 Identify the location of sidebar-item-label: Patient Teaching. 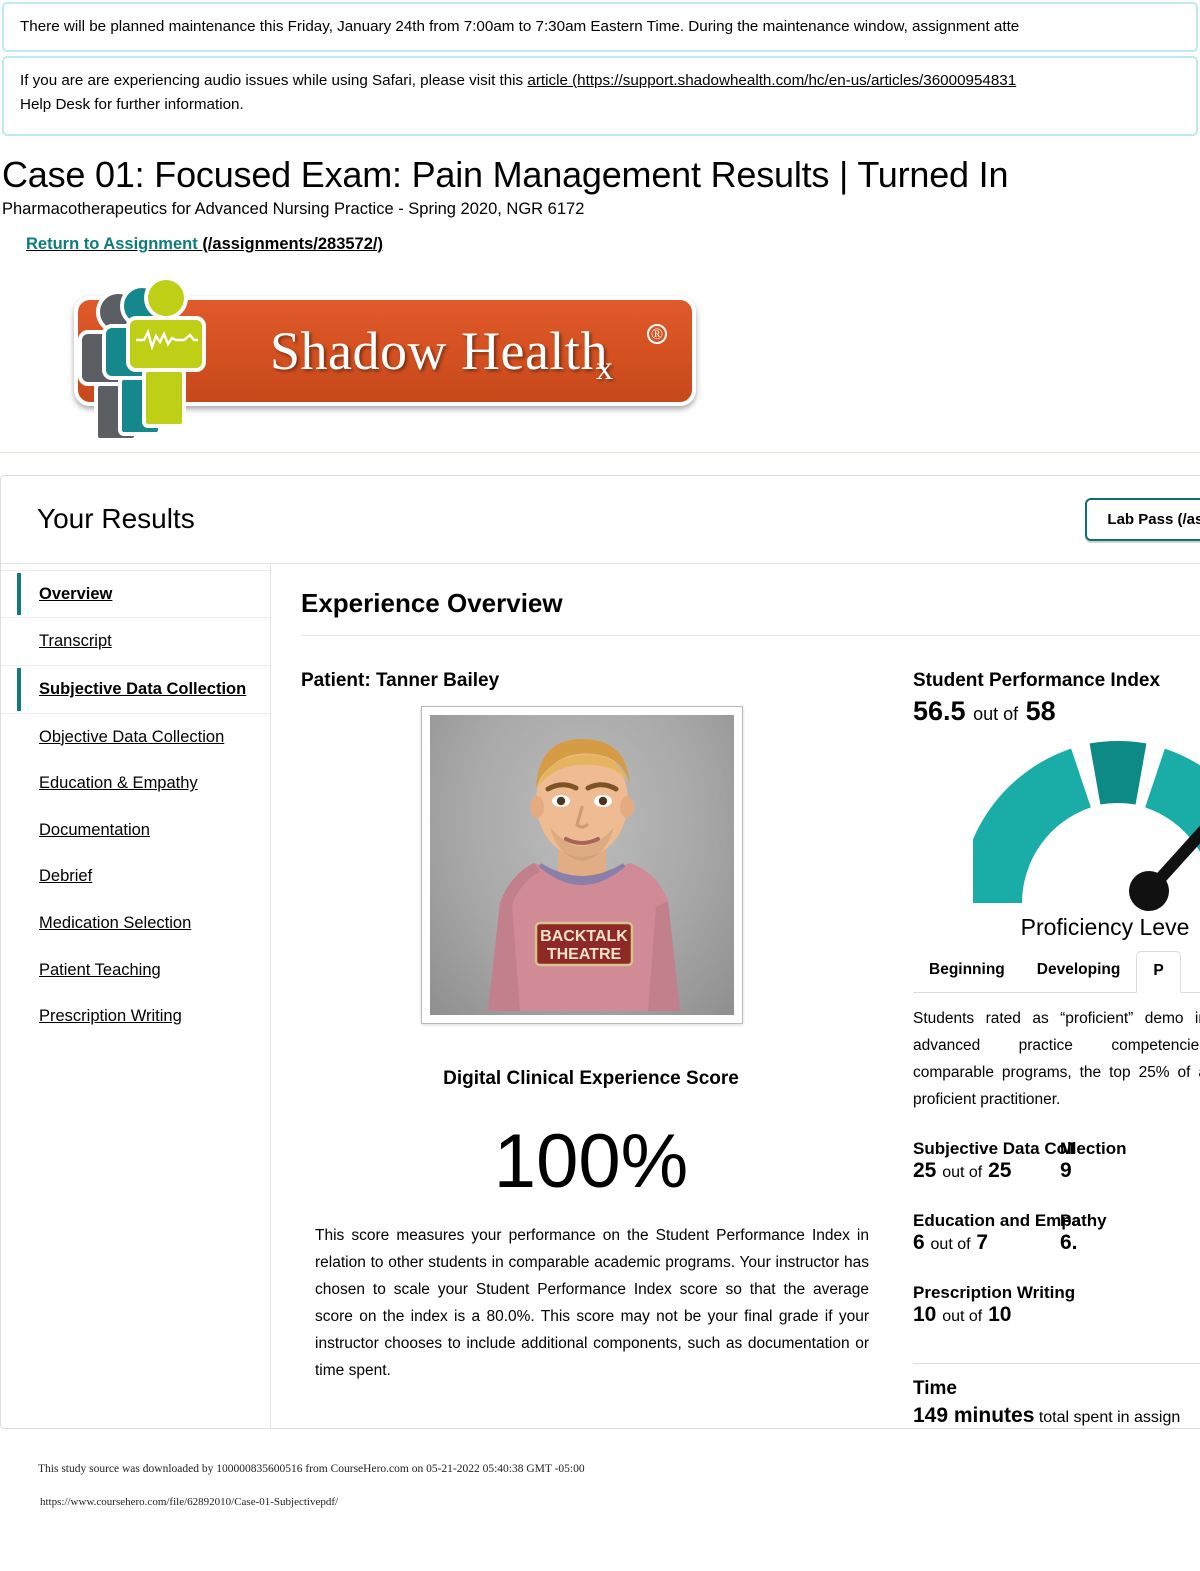
(100, 969).